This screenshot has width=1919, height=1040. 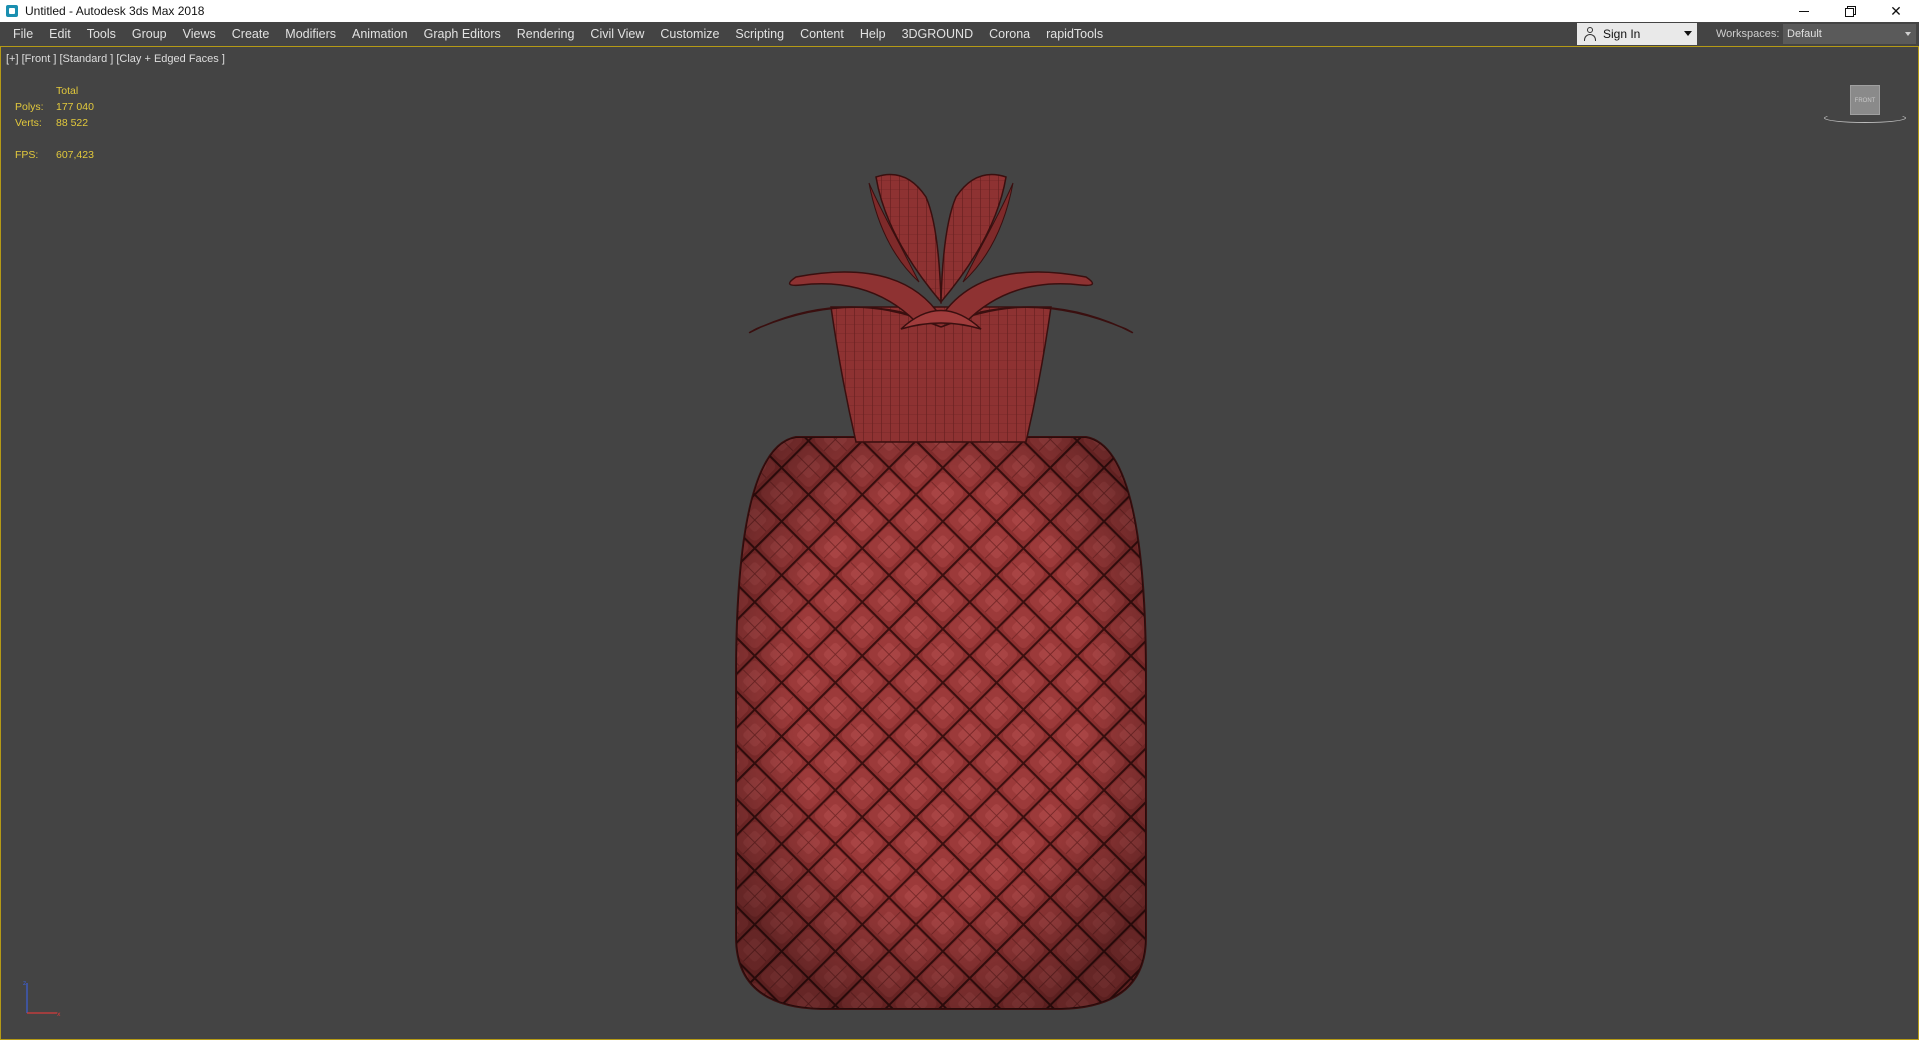 I want to click on menu-customize: Customize, so click(x=689, y=34).